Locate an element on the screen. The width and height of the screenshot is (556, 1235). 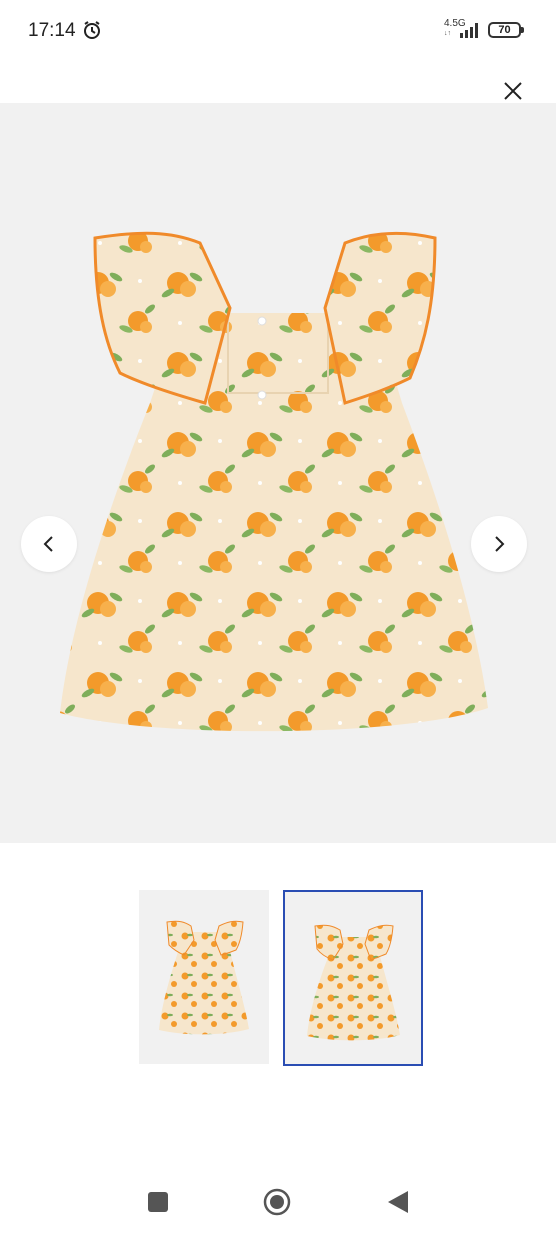
previous-image-button is located at coordinates (49, 544).